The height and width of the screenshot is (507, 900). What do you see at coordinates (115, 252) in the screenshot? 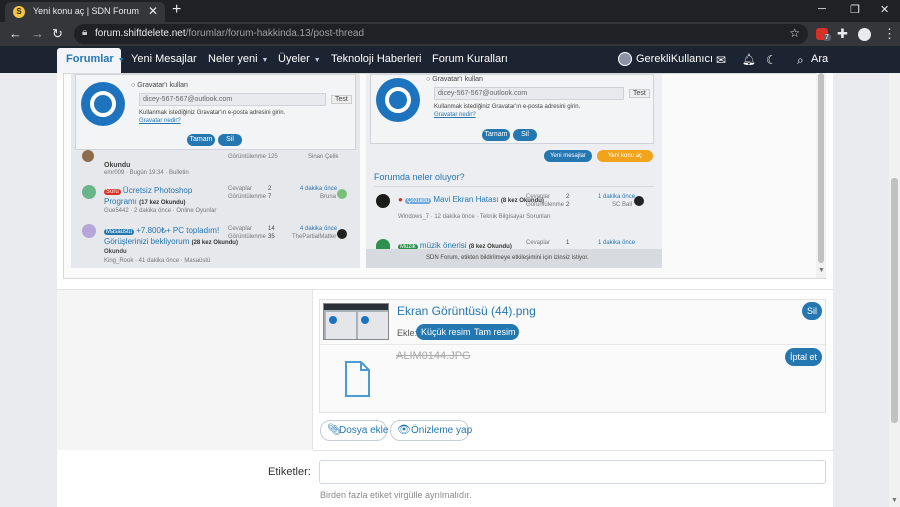
I see `preview-left-row-2-okundu: Okundu` at bounding box center [115, 252].